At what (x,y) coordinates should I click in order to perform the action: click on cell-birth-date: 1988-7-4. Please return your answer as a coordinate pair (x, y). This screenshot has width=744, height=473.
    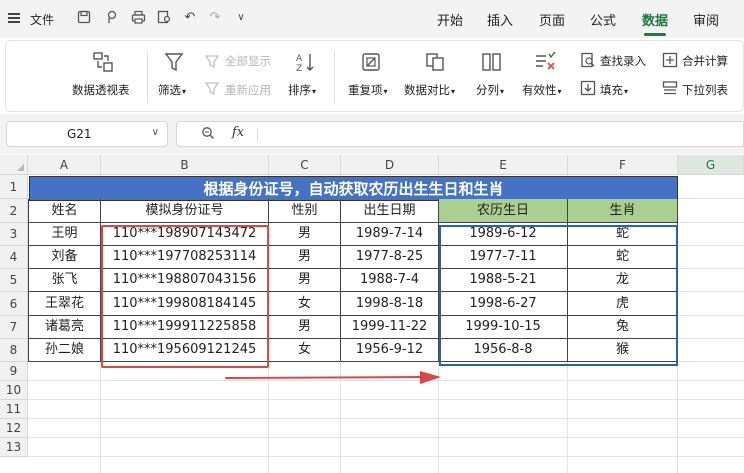
    Looking at the image, I should click on (390, 280).